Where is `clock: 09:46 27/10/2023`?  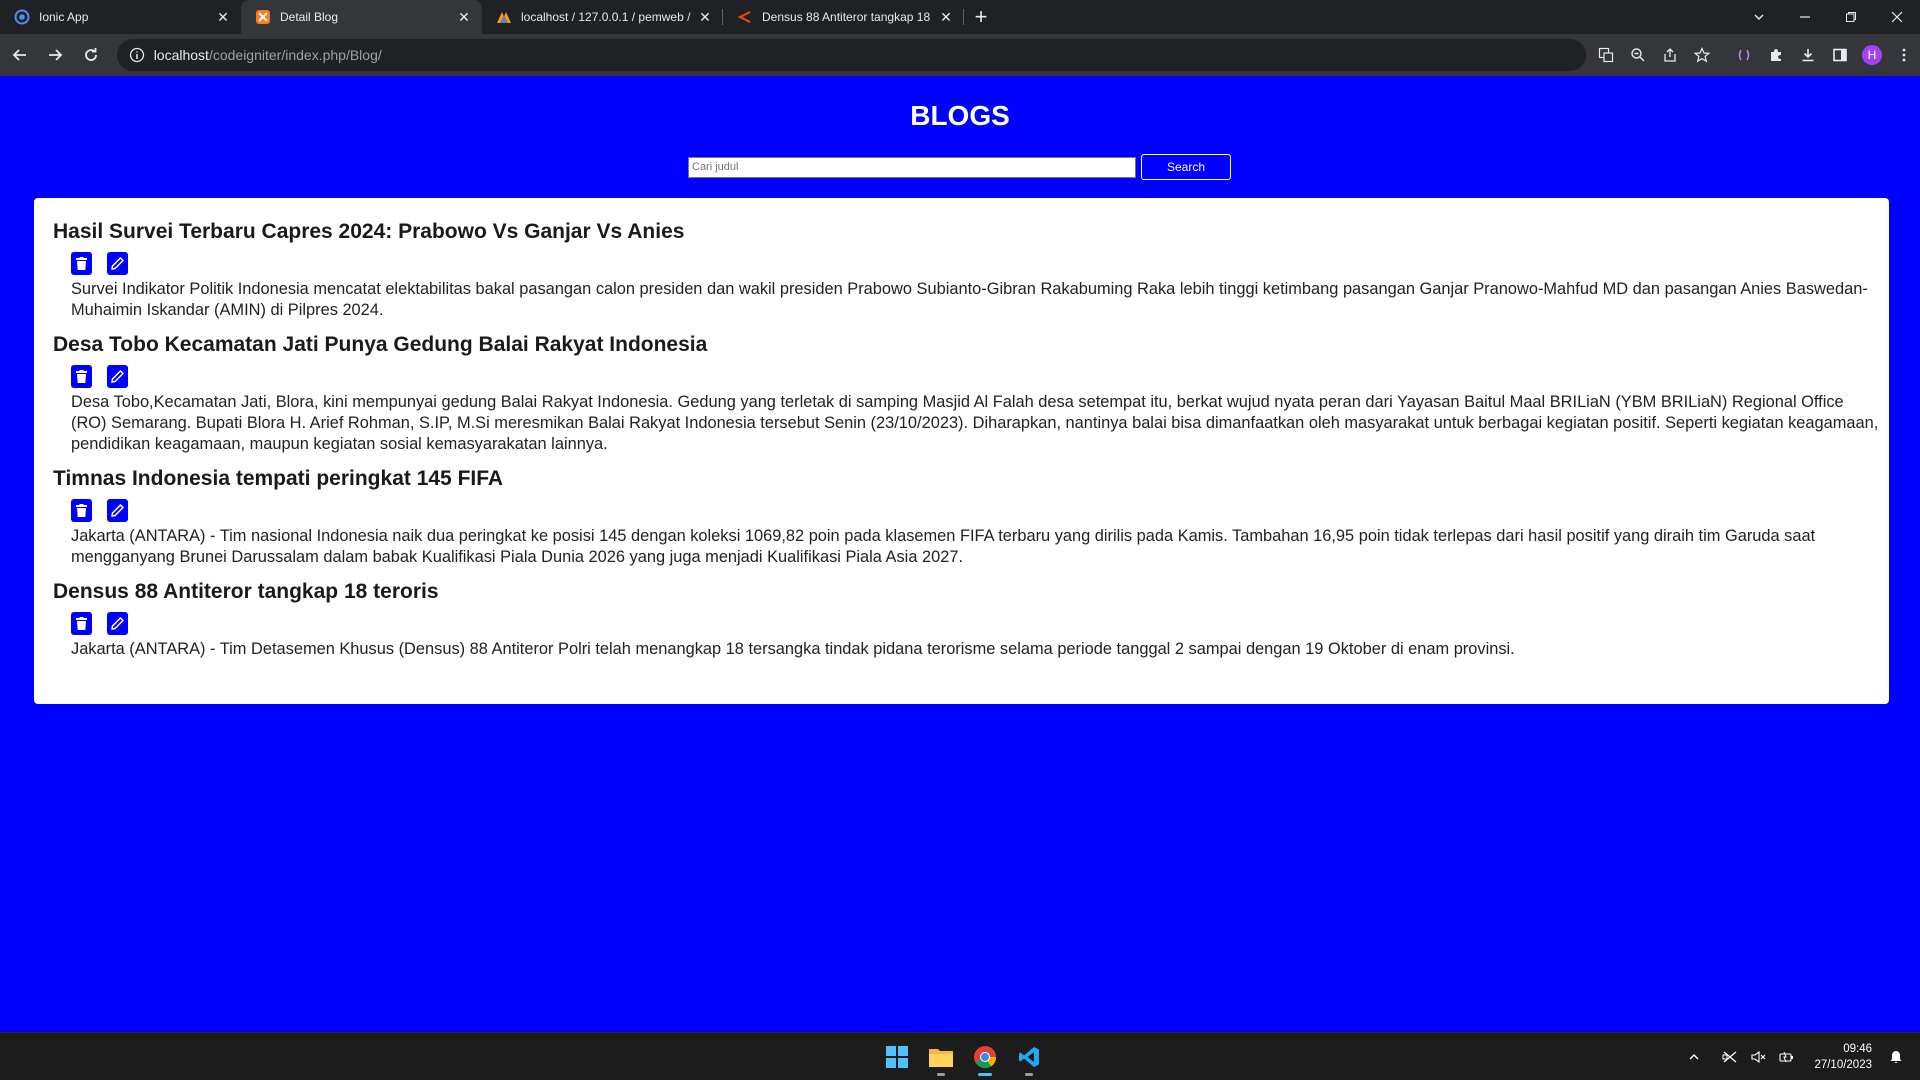
clock: 09:46 27/10/2023 is located at coordinates (1843, 1057).